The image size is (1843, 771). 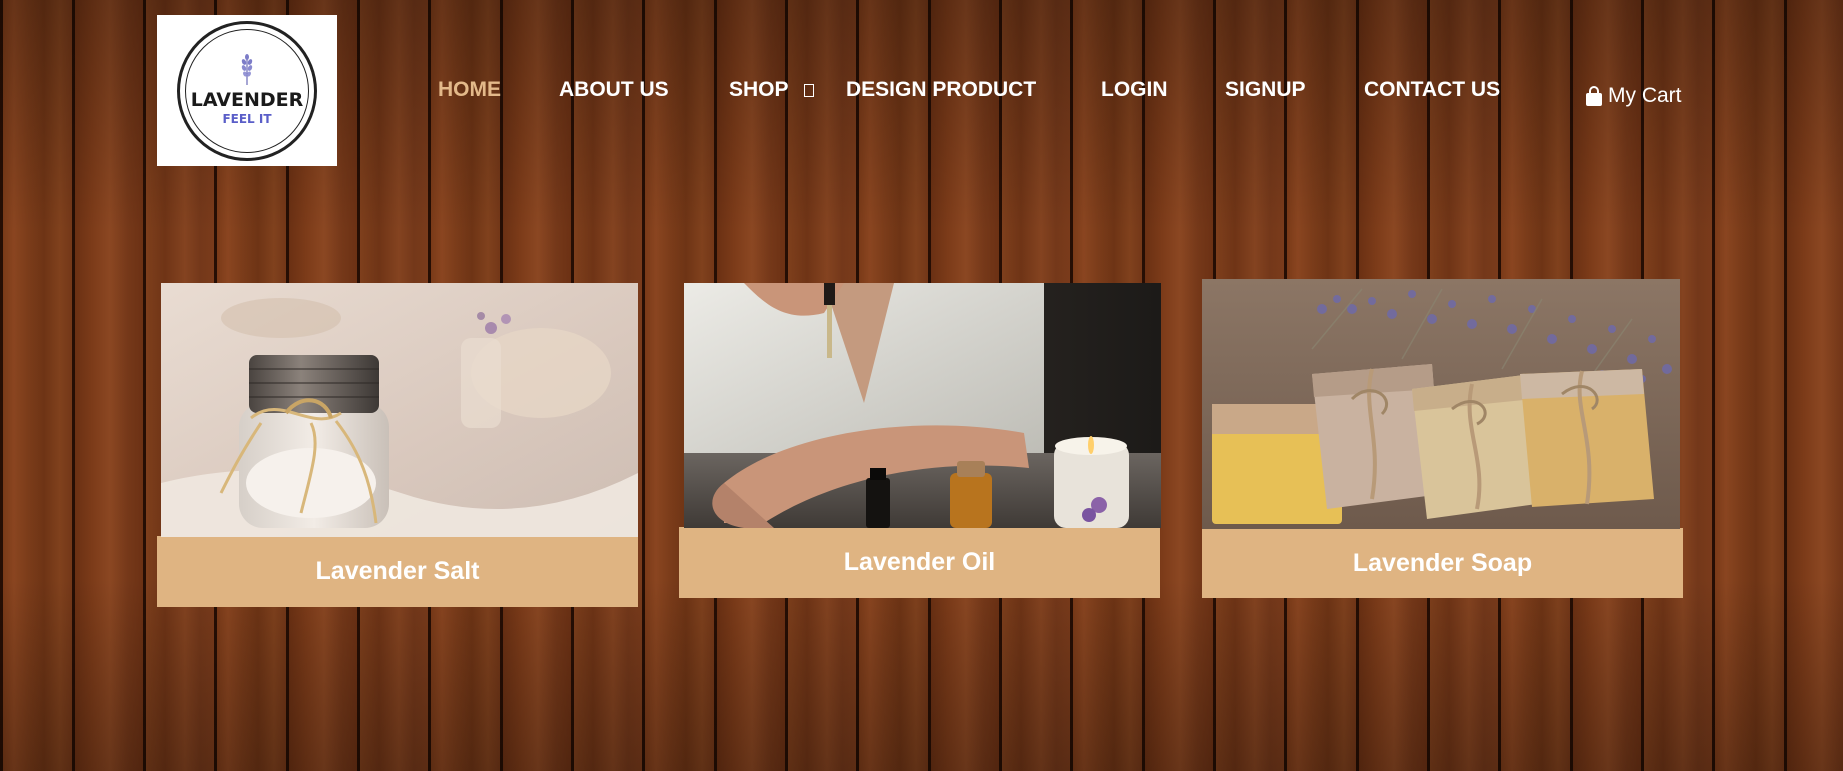 What do you see at coordinates (247, 119) in the screenshot?
I see `logo-tagline: FEEL IT` at bounding box center [247, 119].